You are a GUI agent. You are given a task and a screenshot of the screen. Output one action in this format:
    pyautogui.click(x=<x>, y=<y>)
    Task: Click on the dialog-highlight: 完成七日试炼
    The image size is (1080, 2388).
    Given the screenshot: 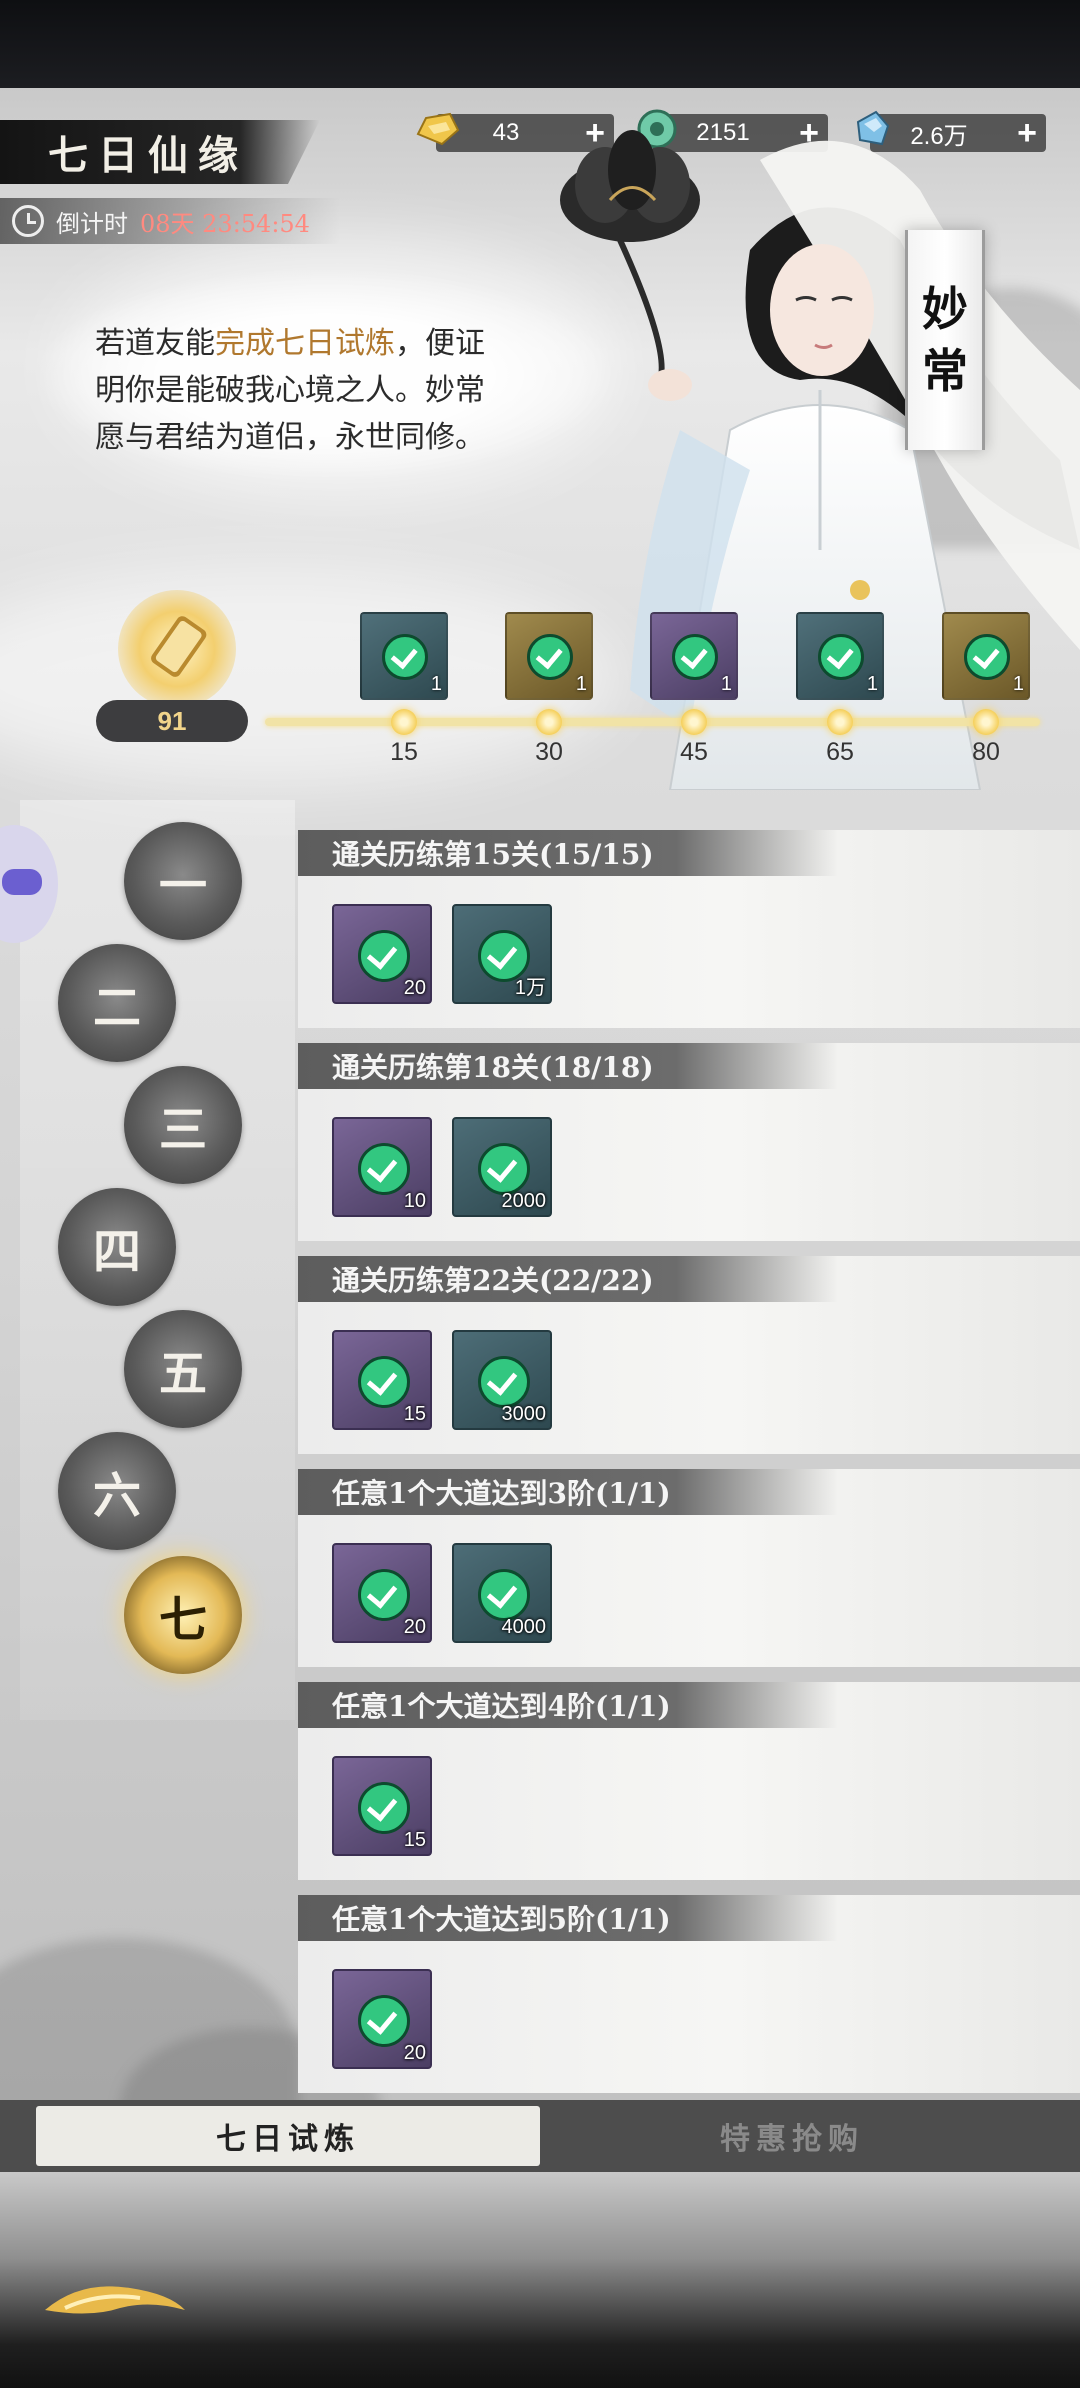 What is the action you would take?
    pyautogui.click(x=305, y=343)
    